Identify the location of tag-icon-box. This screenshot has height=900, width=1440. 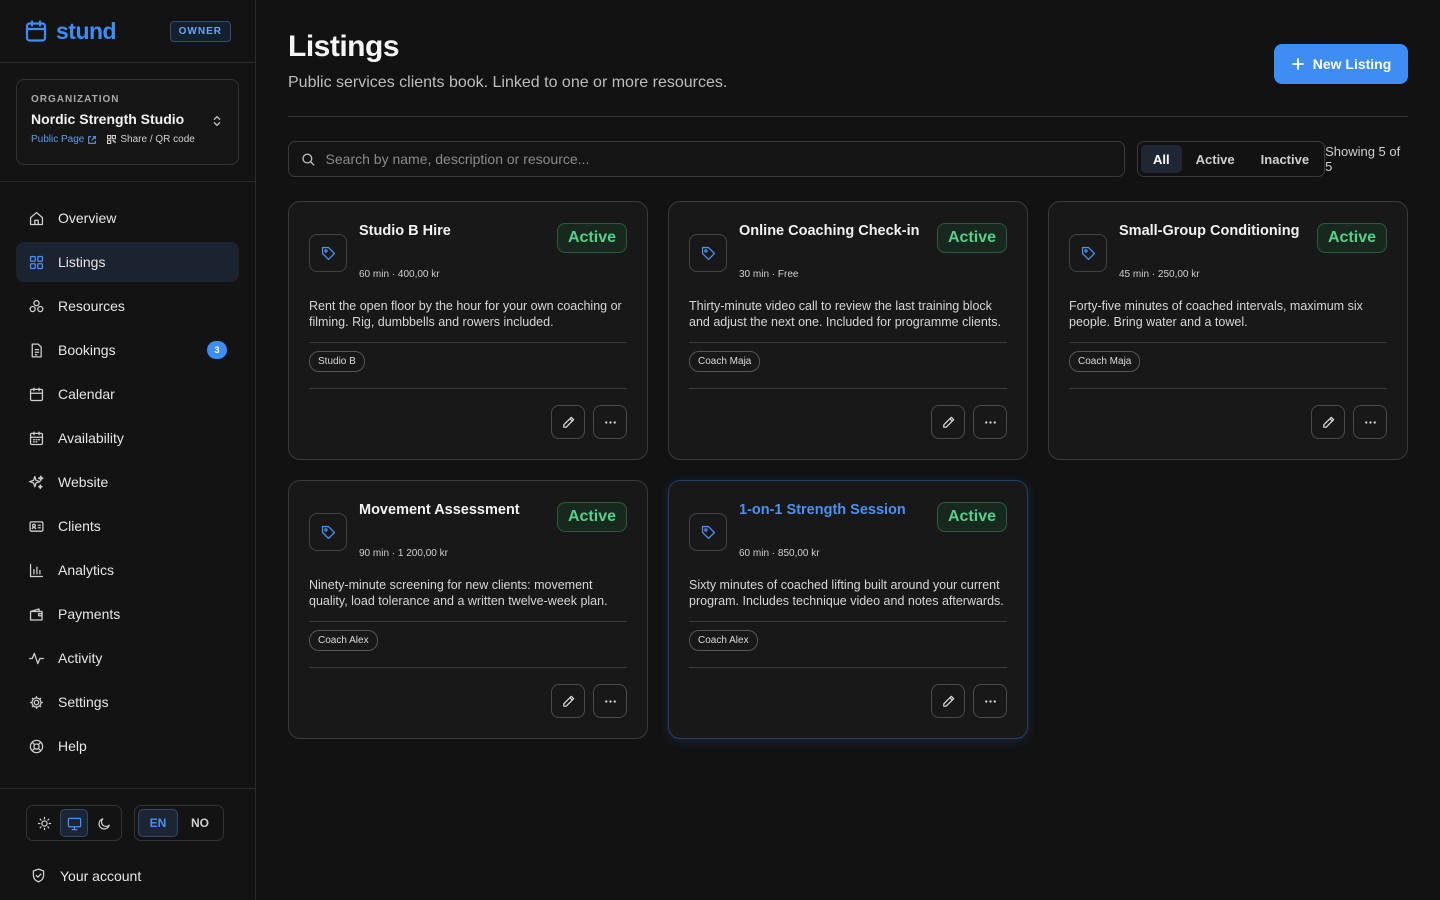
(328, 532).